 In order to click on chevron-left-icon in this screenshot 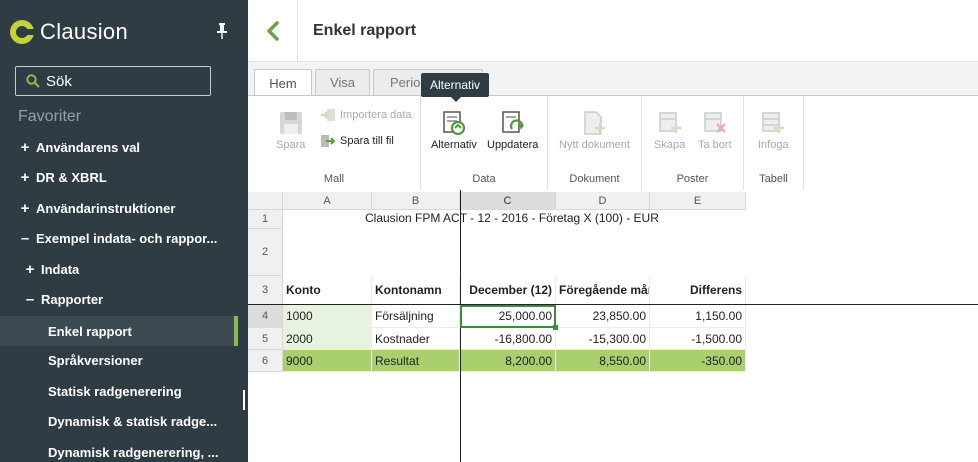, I will do `click(272, 31)`.